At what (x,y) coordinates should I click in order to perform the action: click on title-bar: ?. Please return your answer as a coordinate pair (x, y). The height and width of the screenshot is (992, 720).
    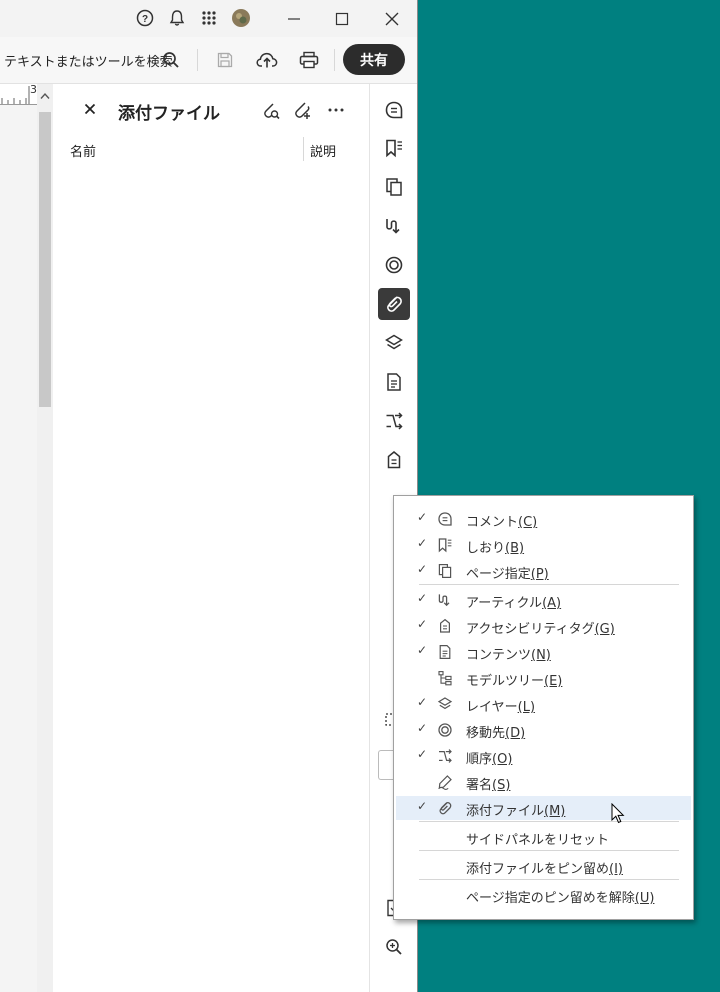
    Looking at the image, I should click on (208, 18).